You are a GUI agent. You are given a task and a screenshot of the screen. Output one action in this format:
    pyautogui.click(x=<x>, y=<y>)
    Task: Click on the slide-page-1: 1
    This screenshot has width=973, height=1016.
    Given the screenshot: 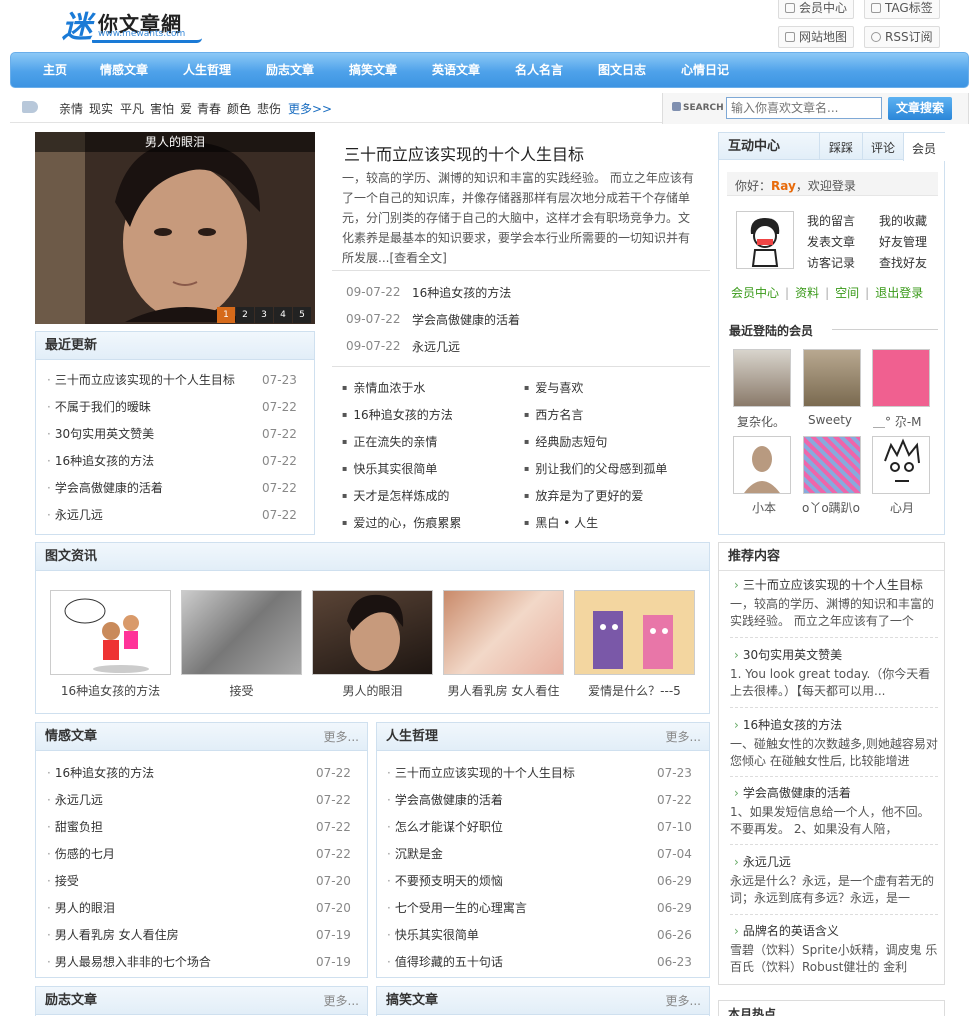 What is the action you would take?
    pyautogui.click(x=226, y=315)
    